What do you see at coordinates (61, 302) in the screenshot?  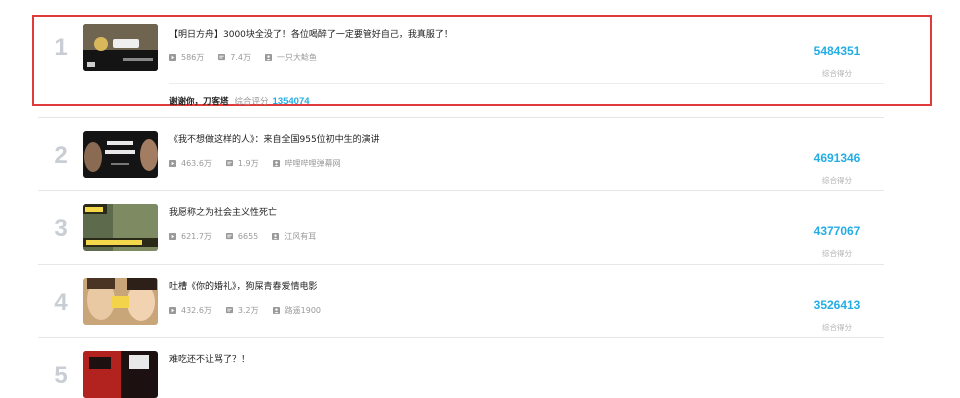 I see `rank-number: 4` at bounding box center [61, 302].